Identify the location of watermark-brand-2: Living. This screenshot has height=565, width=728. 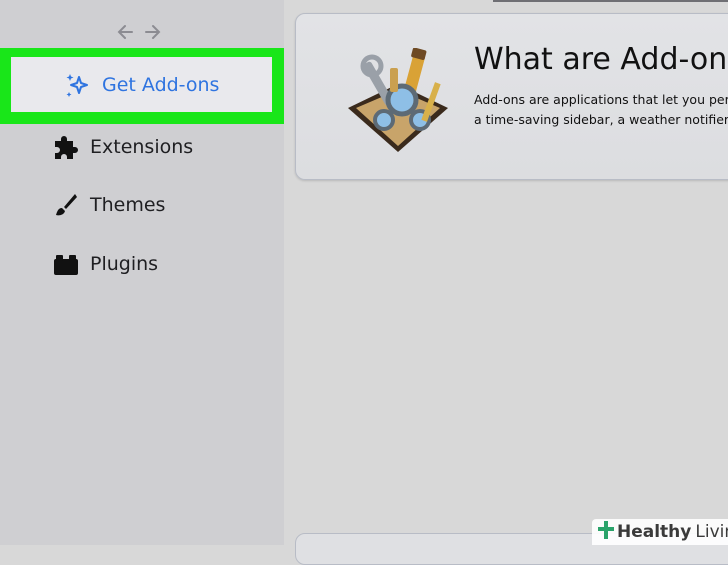
(711, 532).